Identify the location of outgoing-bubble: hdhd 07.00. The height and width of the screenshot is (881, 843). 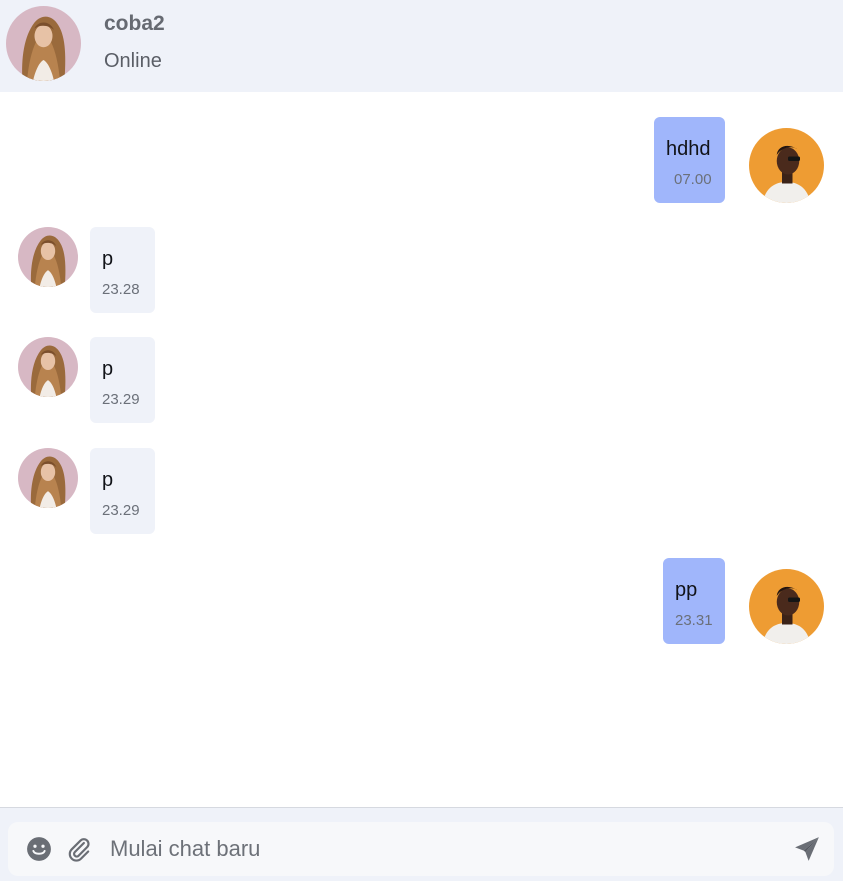
(689, 160).